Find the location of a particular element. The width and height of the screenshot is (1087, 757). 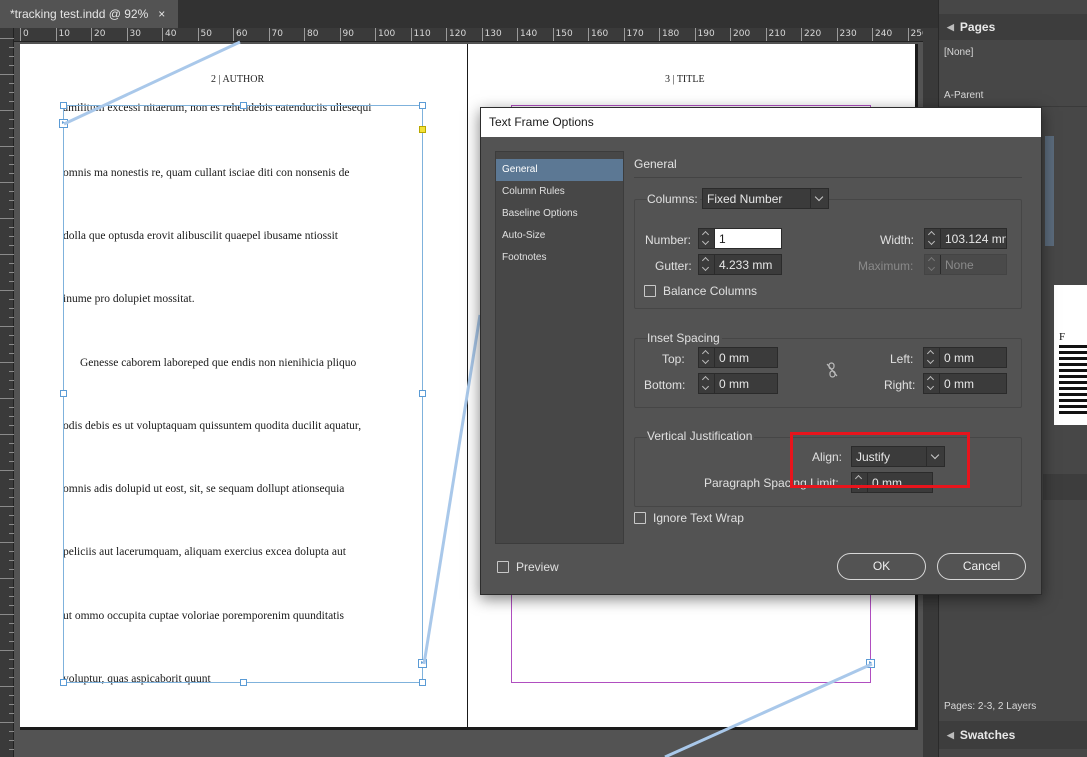

swatches-panel-header: ◀ Swatches is located at coordinates (1013, 735).